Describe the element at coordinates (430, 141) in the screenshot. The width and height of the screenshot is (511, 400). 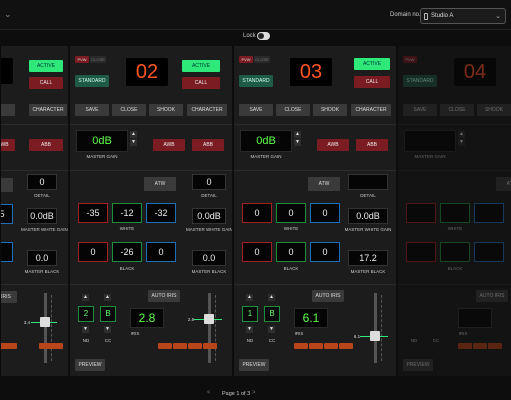
I see `master-gain-value` at that location.